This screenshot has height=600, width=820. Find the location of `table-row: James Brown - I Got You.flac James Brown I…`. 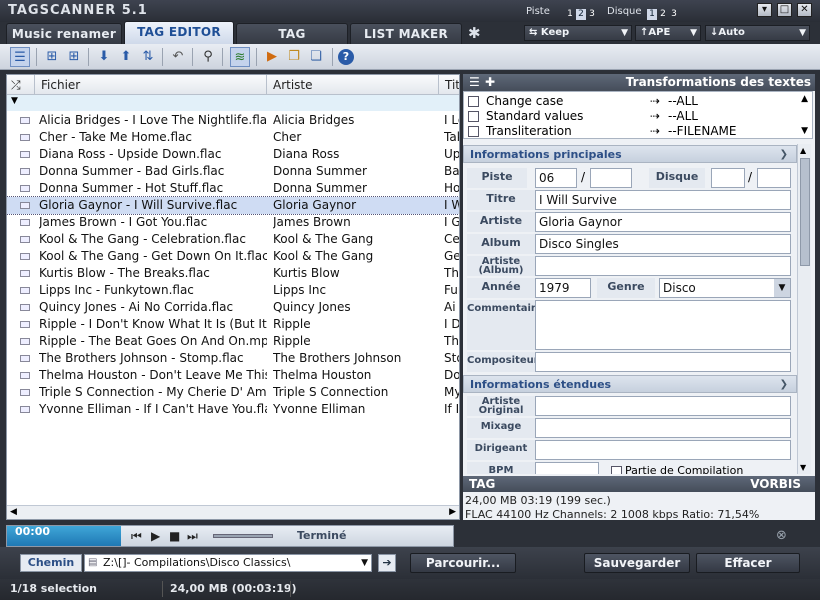

table-row: James Brown - I Got You.flac James Brown I… is located at coordinates (233, 222).